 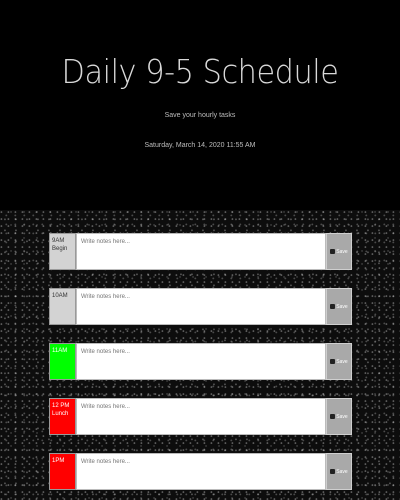 I want to click on time-block-row: 1PM Save, so click(x=200, y=471).